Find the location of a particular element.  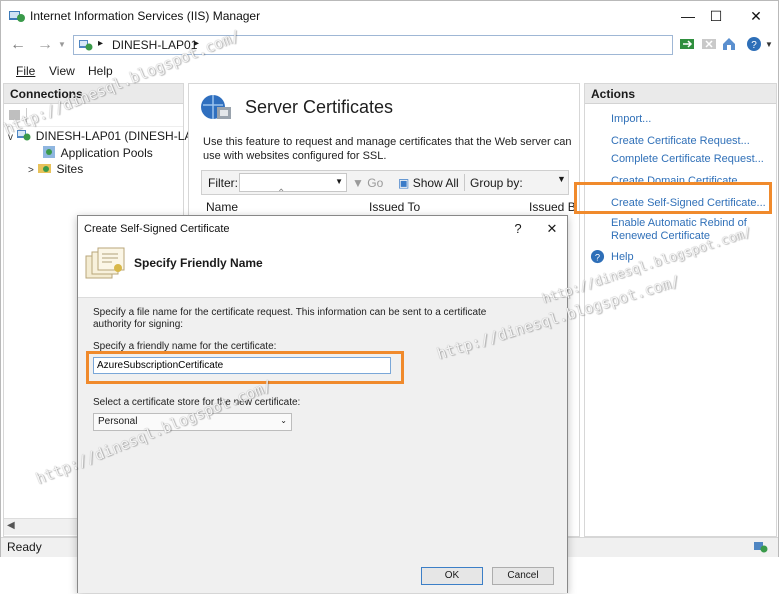

show-all-label: Show All is located at coordinates (435, 183).